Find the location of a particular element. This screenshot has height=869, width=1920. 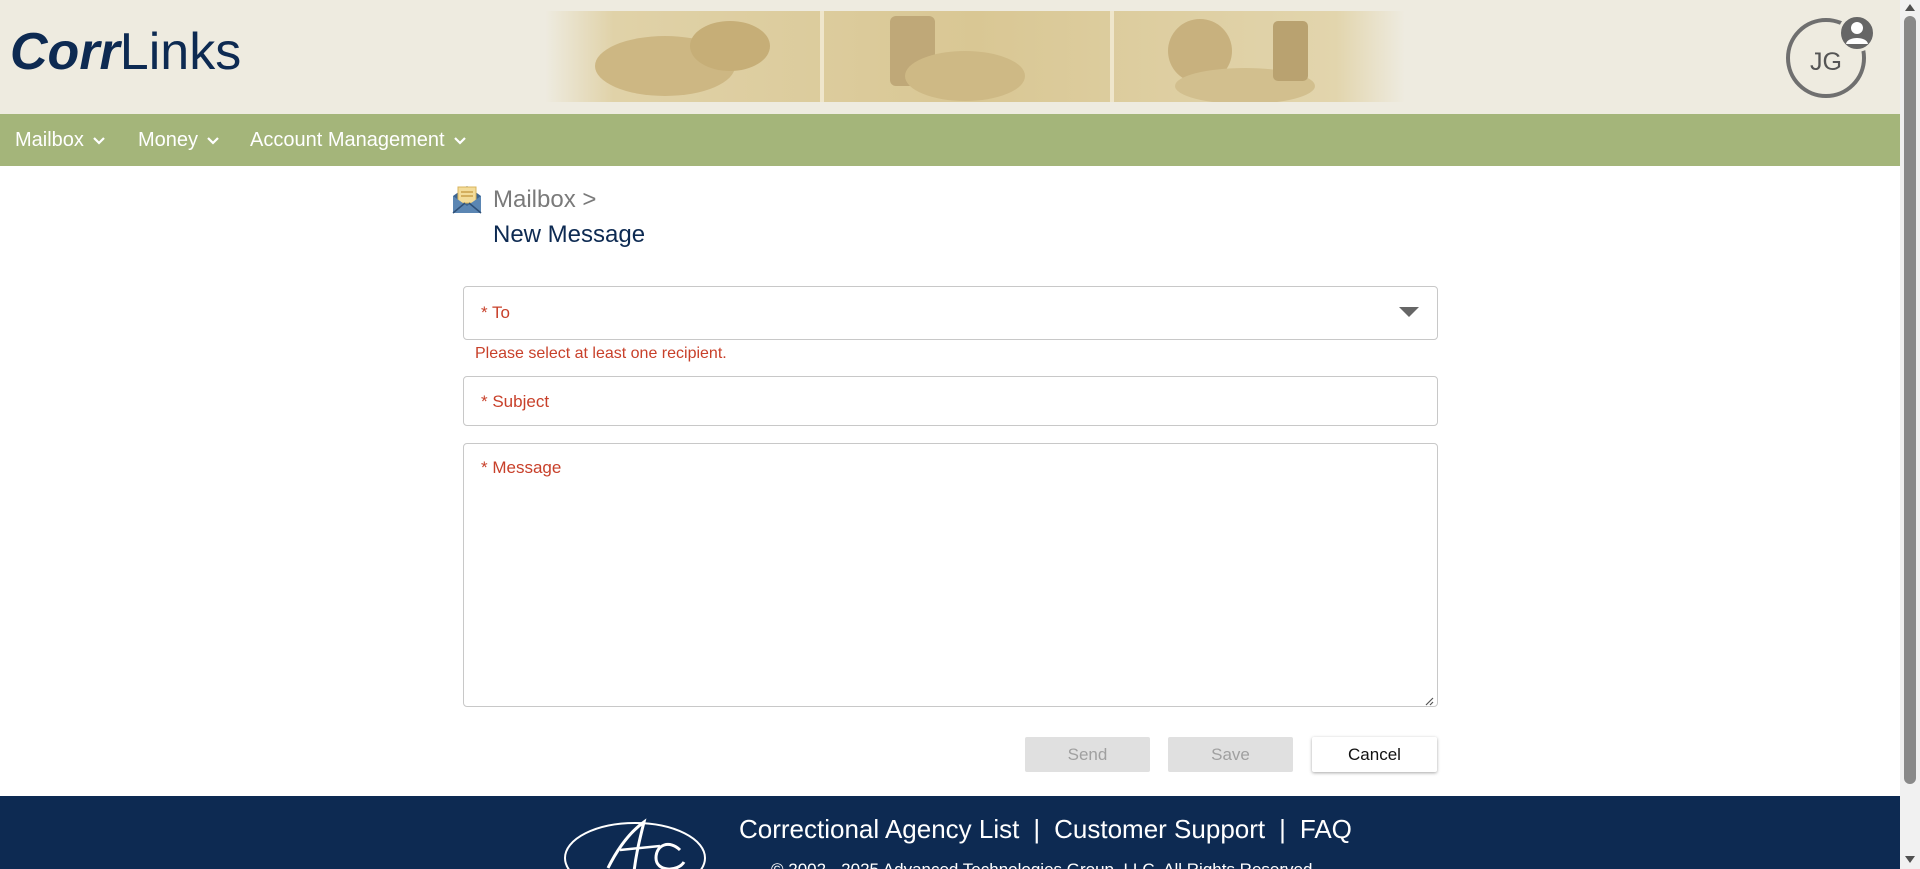

resize-handle-icon is located at coordinates (1429, 699).